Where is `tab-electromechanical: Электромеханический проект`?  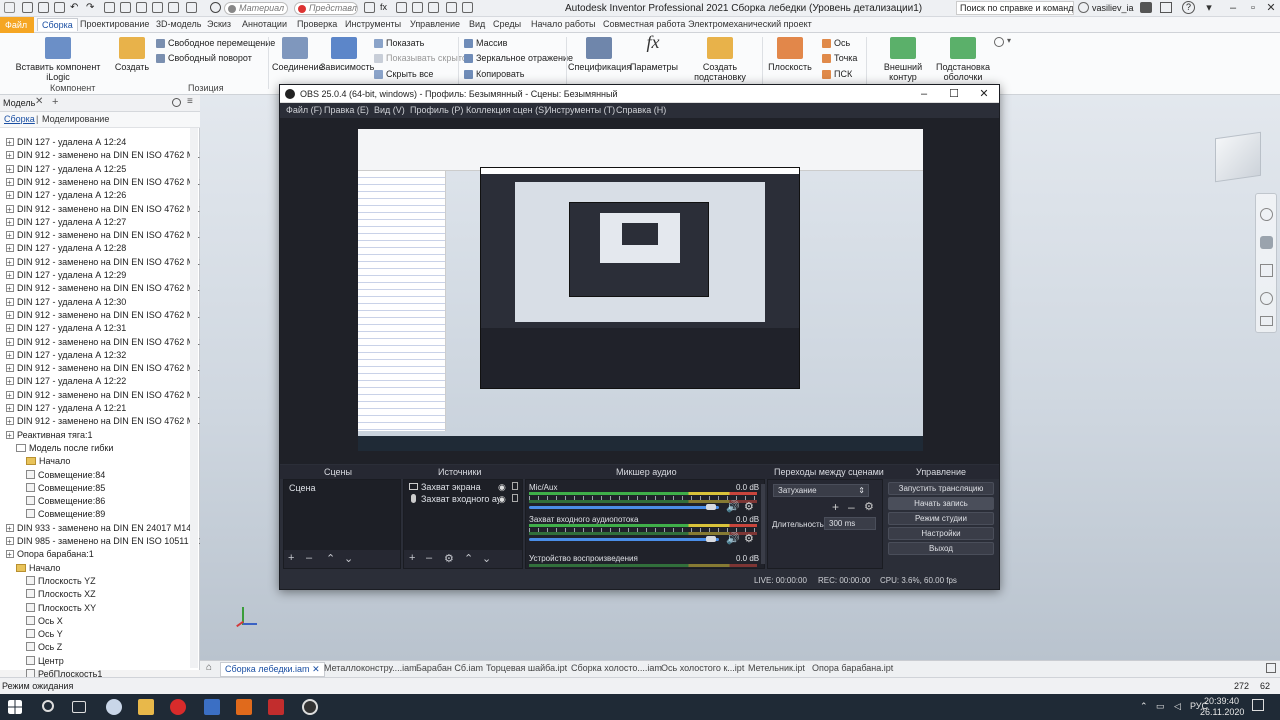 tab-electromechanical: Электромеханический проект is located at coordinates (750, 24).